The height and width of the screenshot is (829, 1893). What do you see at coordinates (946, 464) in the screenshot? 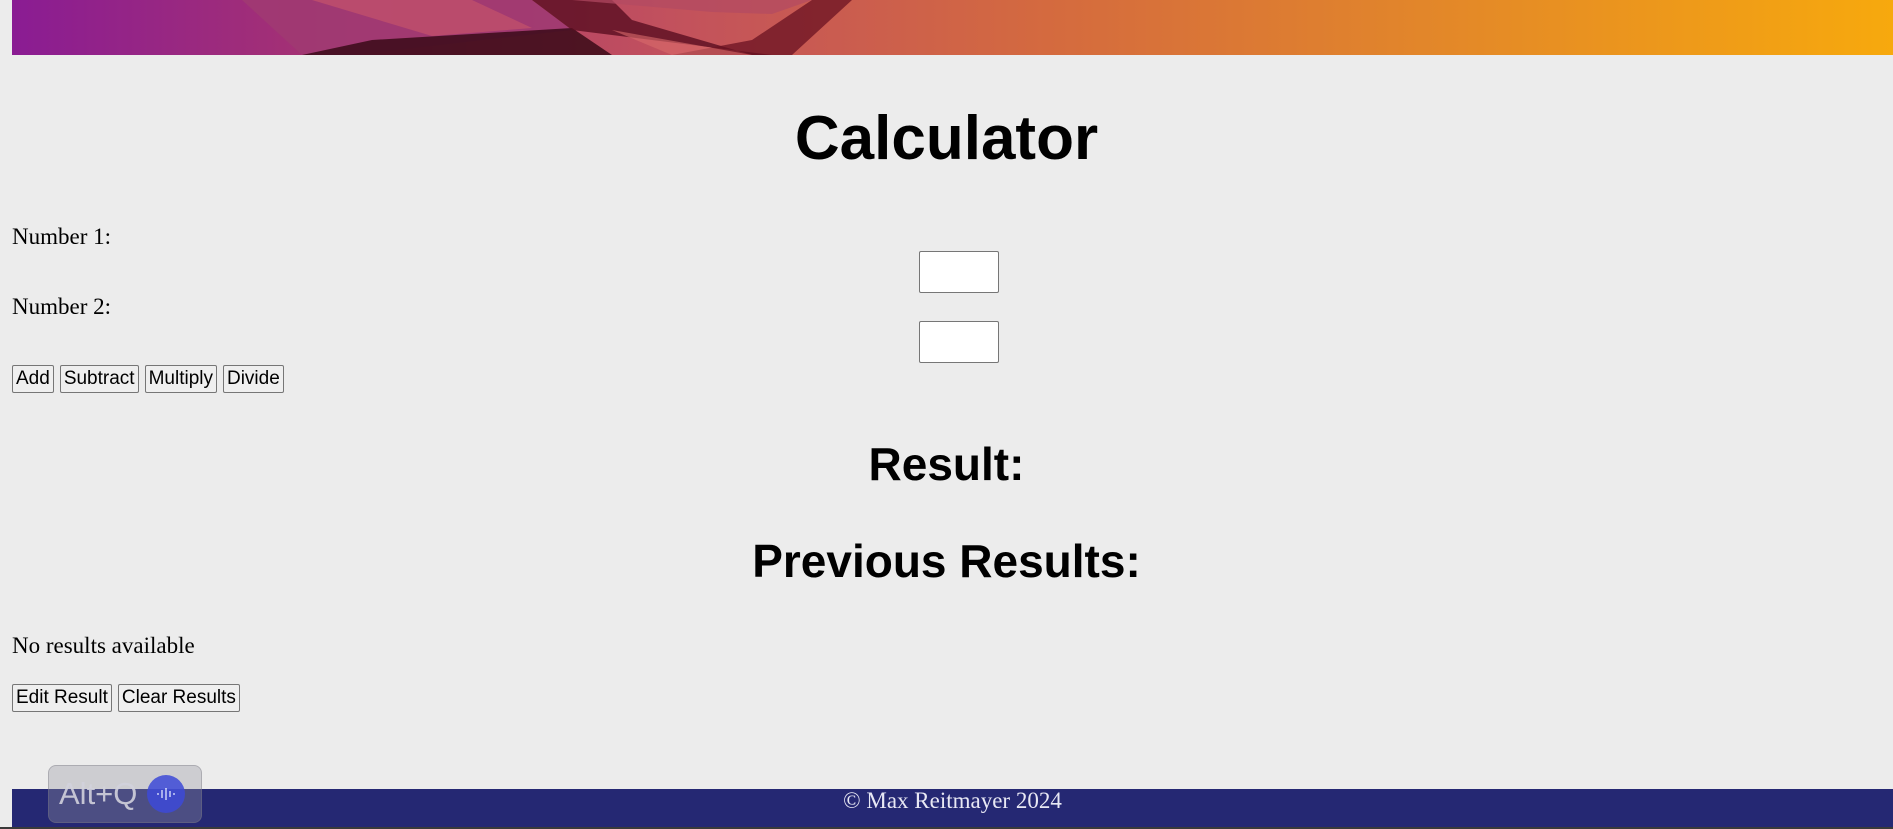
I see `result-heading: Result:` at bounding box center [946, 464].